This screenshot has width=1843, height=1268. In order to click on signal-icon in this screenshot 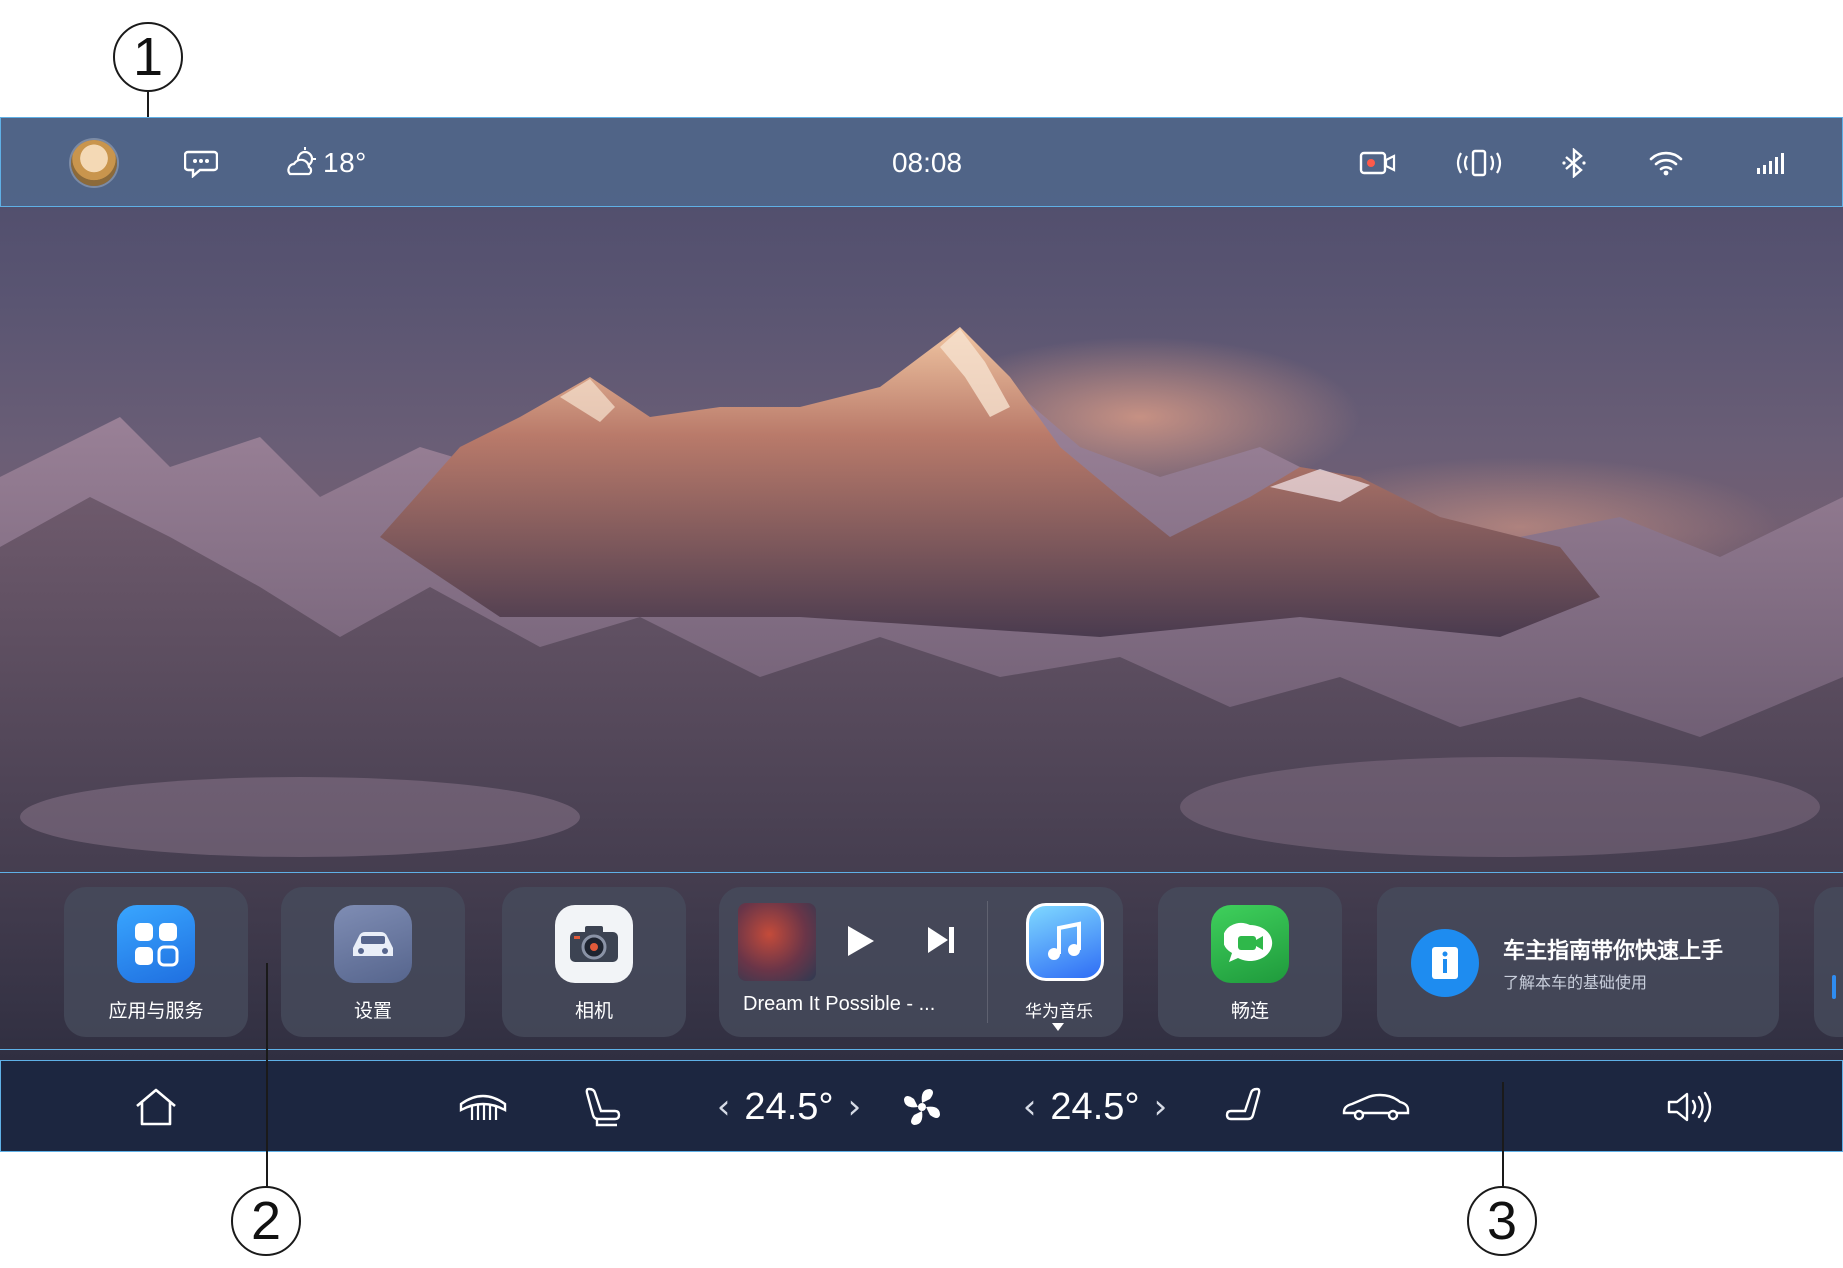, I will do `click(1770, 163)`.